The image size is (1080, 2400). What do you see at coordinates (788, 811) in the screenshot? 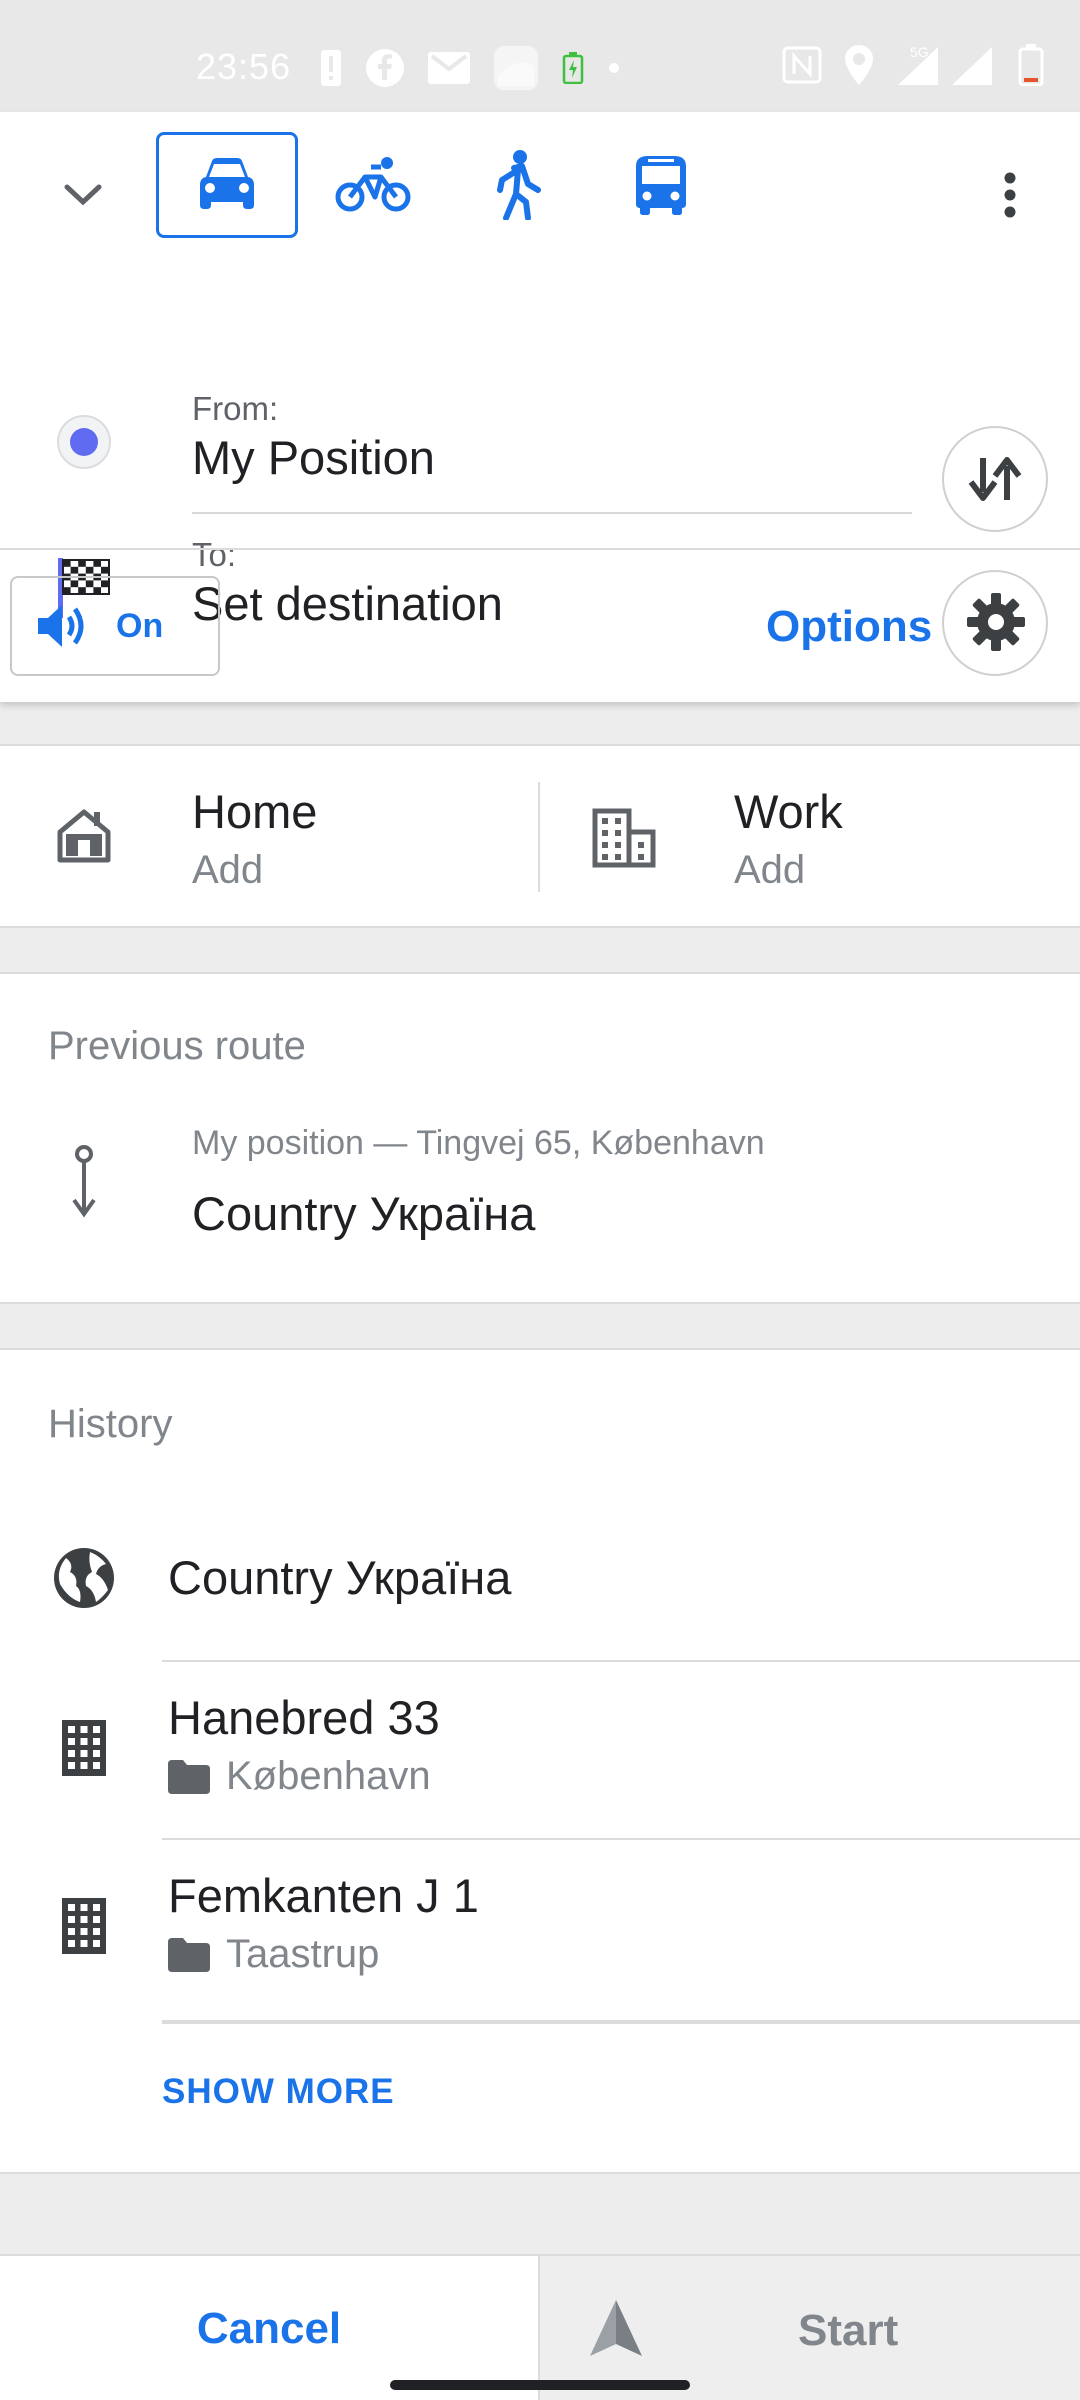
I see `work-title: Work` at bounding box center [788, 811].